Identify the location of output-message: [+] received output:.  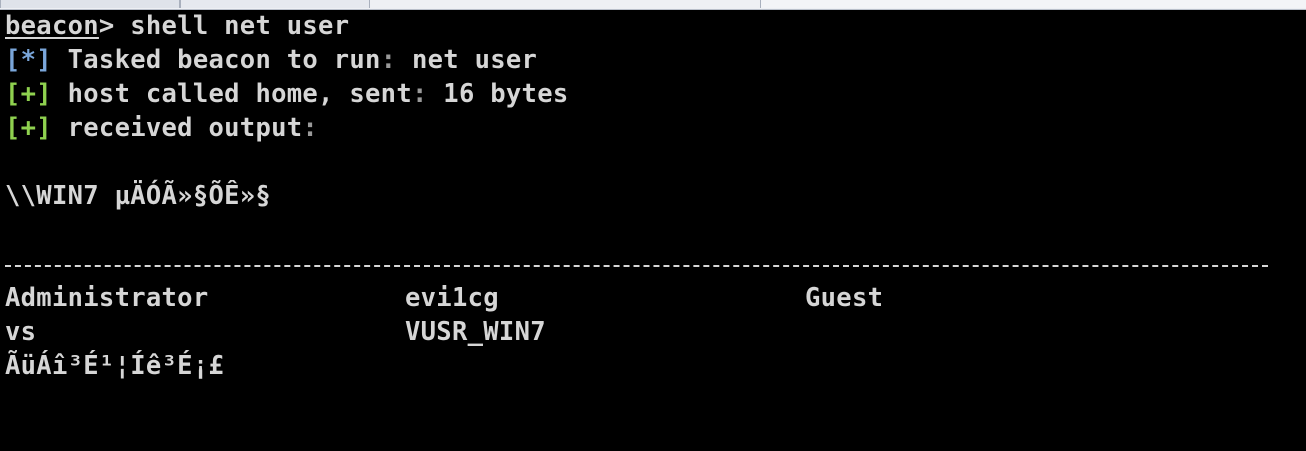
(161, 128).